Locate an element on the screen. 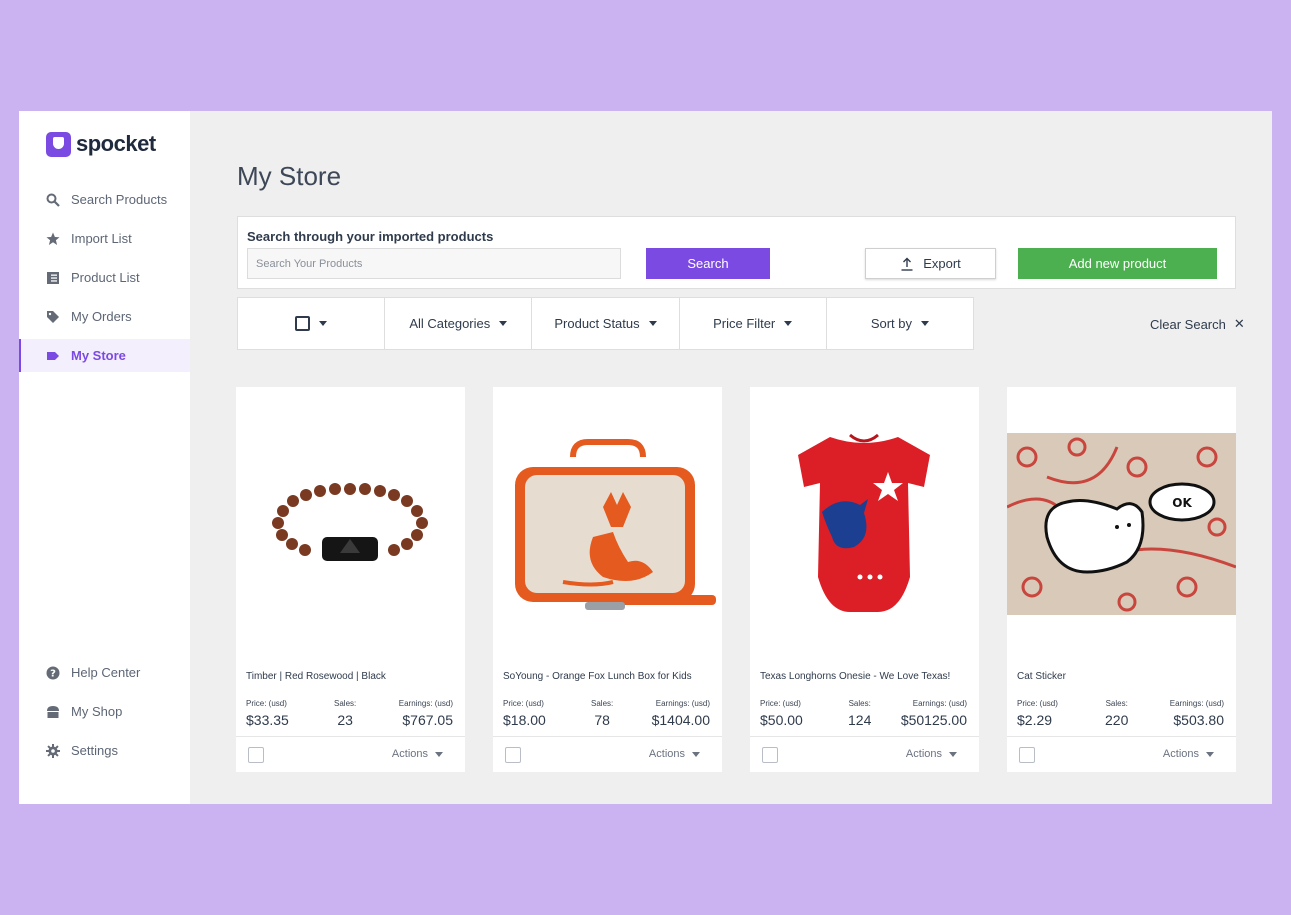 Image resolution: width=1291 pixels, height=915 pixels. product-name: Texas Longhorns Onesie - We Love Texas! is located at coordinates (855, 676).